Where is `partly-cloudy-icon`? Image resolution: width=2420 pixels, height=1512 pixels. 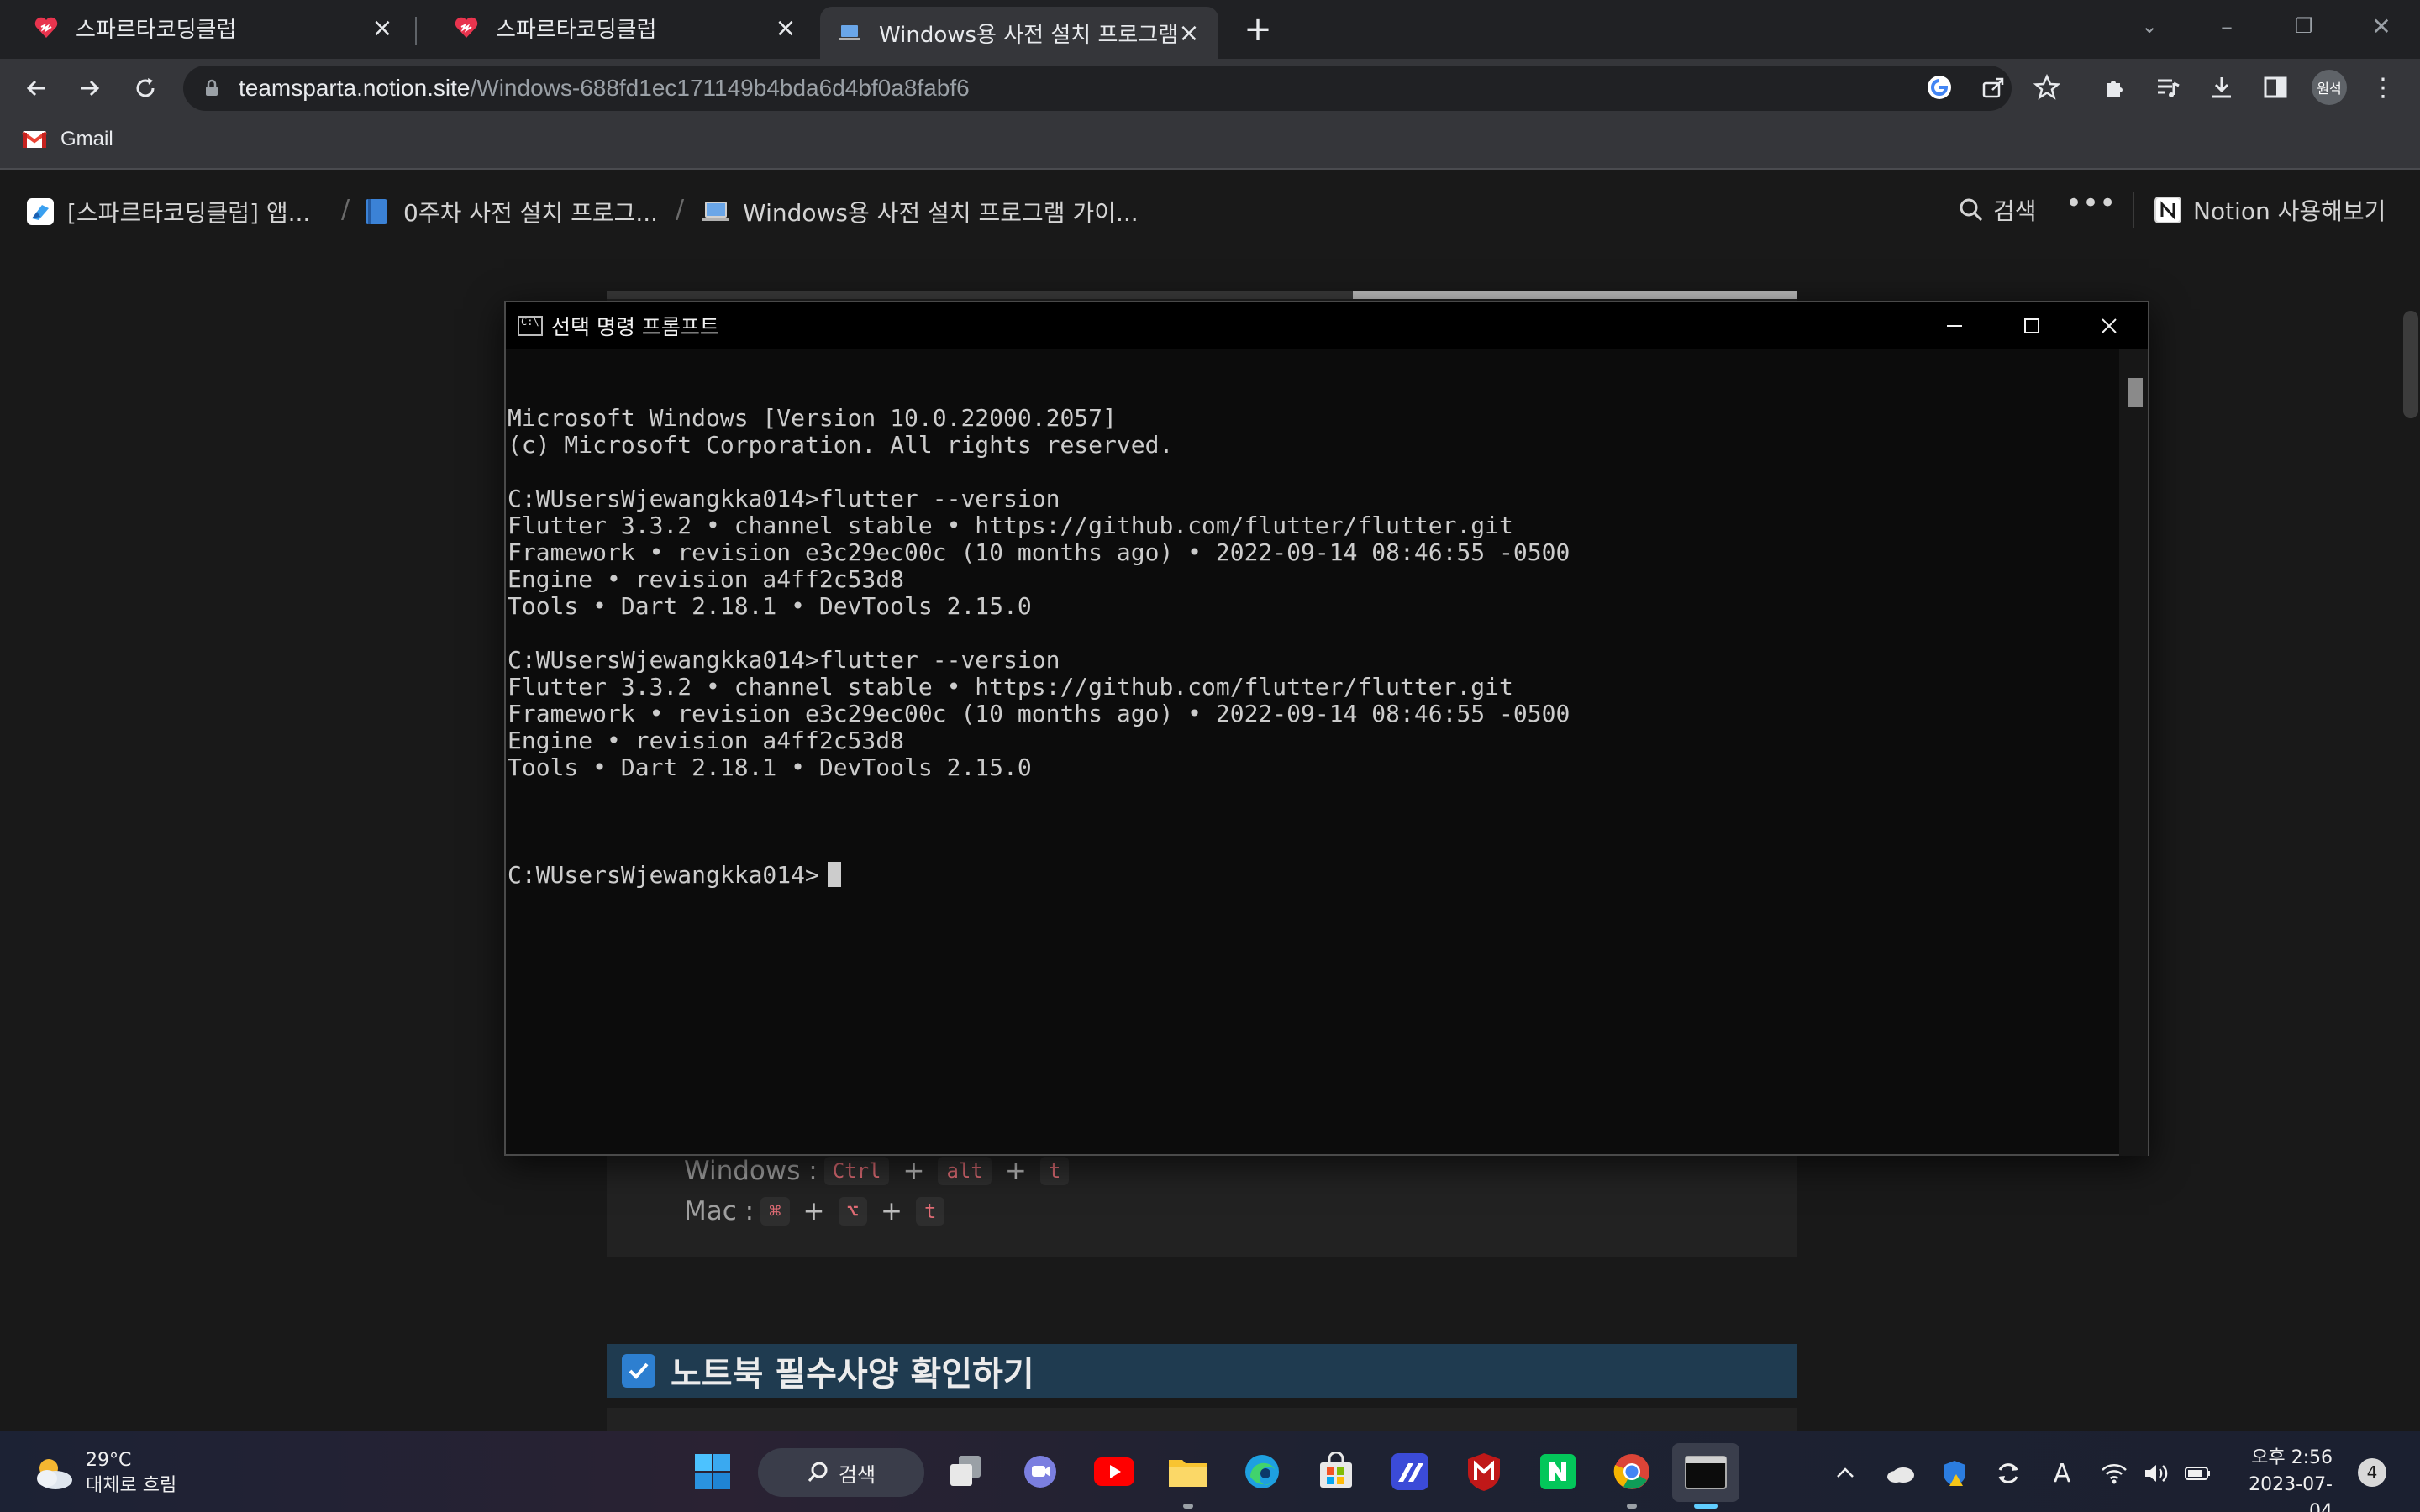 partly-cloudy-icon is located at coordinates (54, 1474).